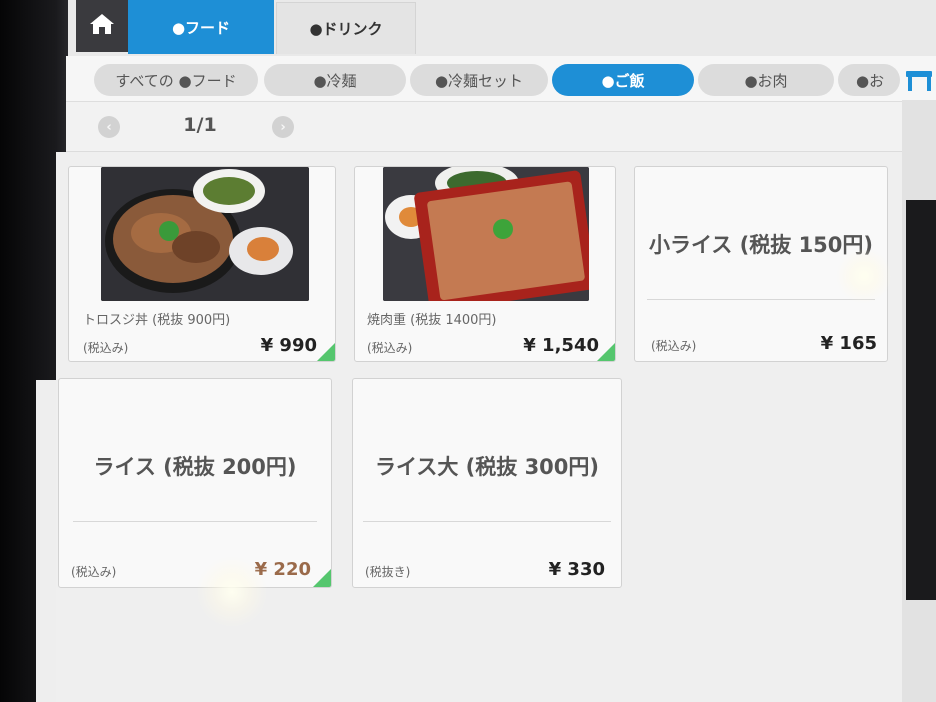  I want to click on item-price: ¥ 220, so click(282, 569).